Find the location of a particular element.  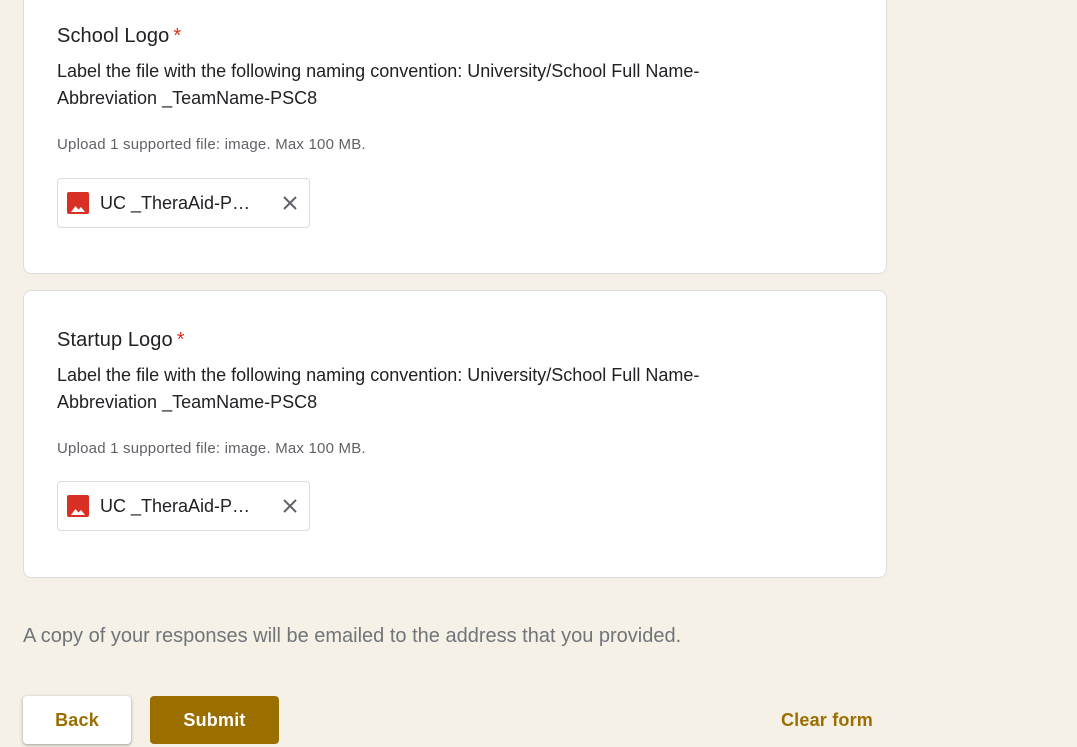

question-title: Startup Logo * is located at coordinates (121, 340).